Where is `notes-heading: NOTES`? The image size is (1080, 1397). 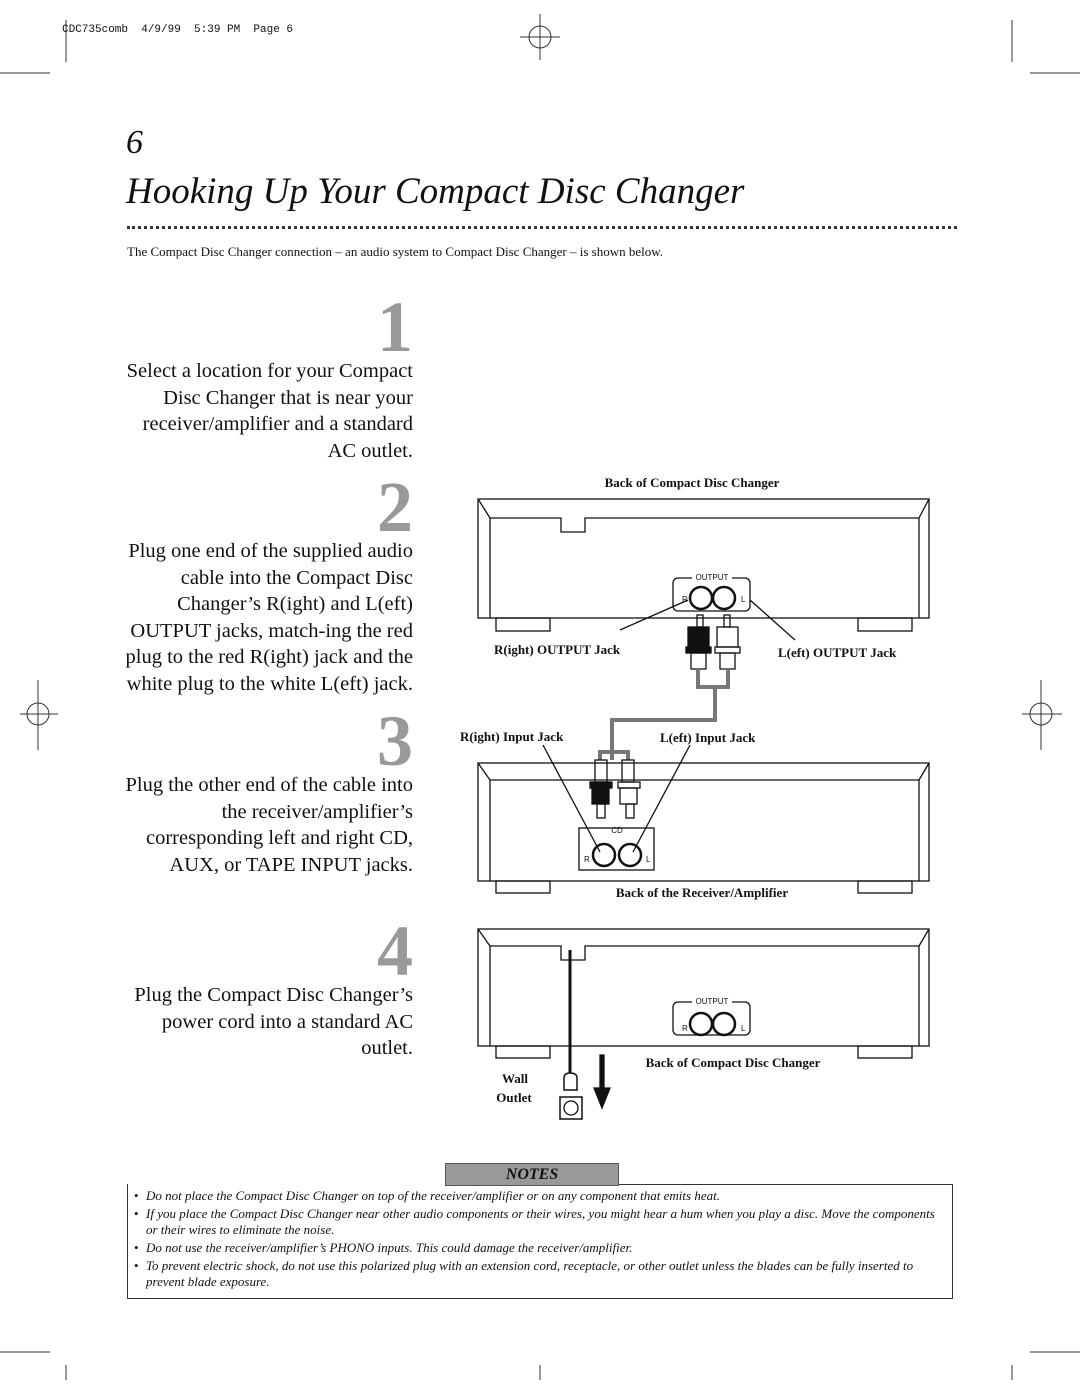 notes-heading: NOTES is located at coordinates (532, 1174).